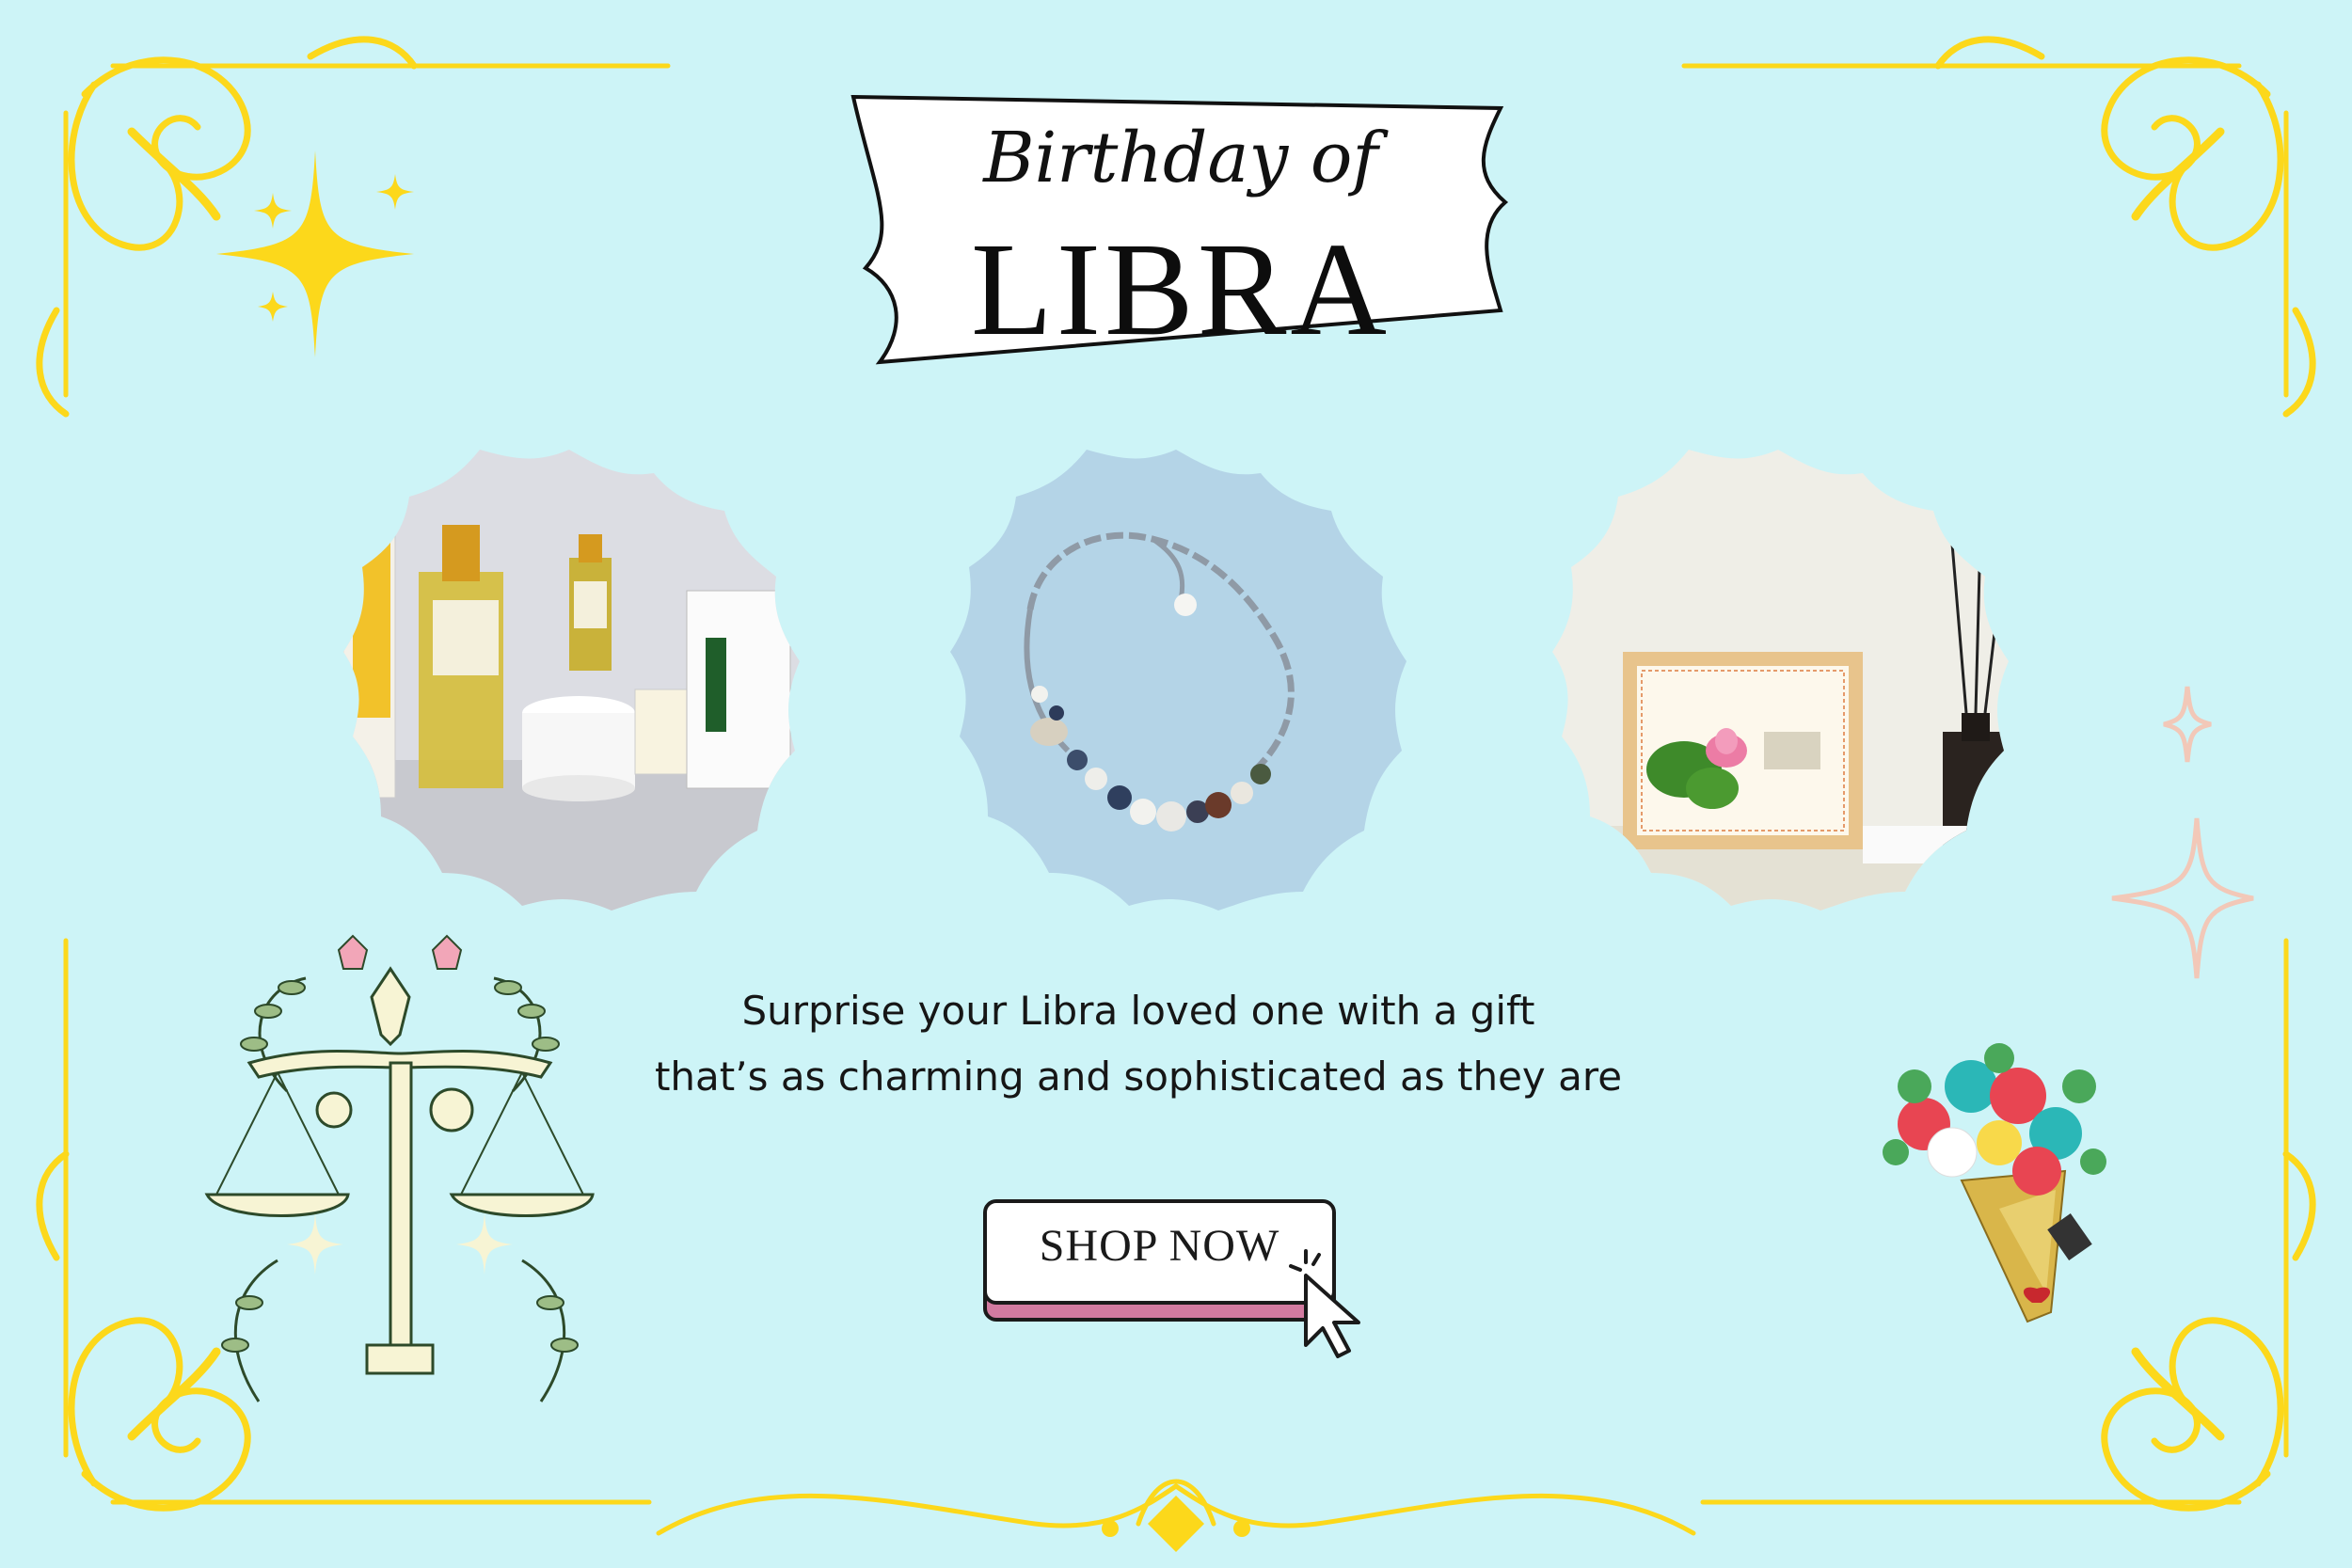 The image size is (2352, 1568). I want to click on perfume-set-photo, so click(569, 680).